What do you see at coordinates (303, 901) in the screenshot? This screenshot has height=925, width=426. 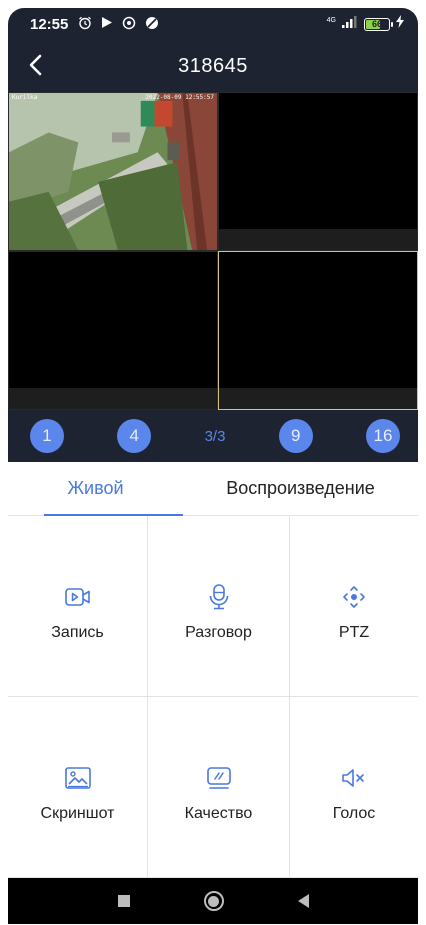 I see `nav-back-icon` at bounding box center [303, 901].